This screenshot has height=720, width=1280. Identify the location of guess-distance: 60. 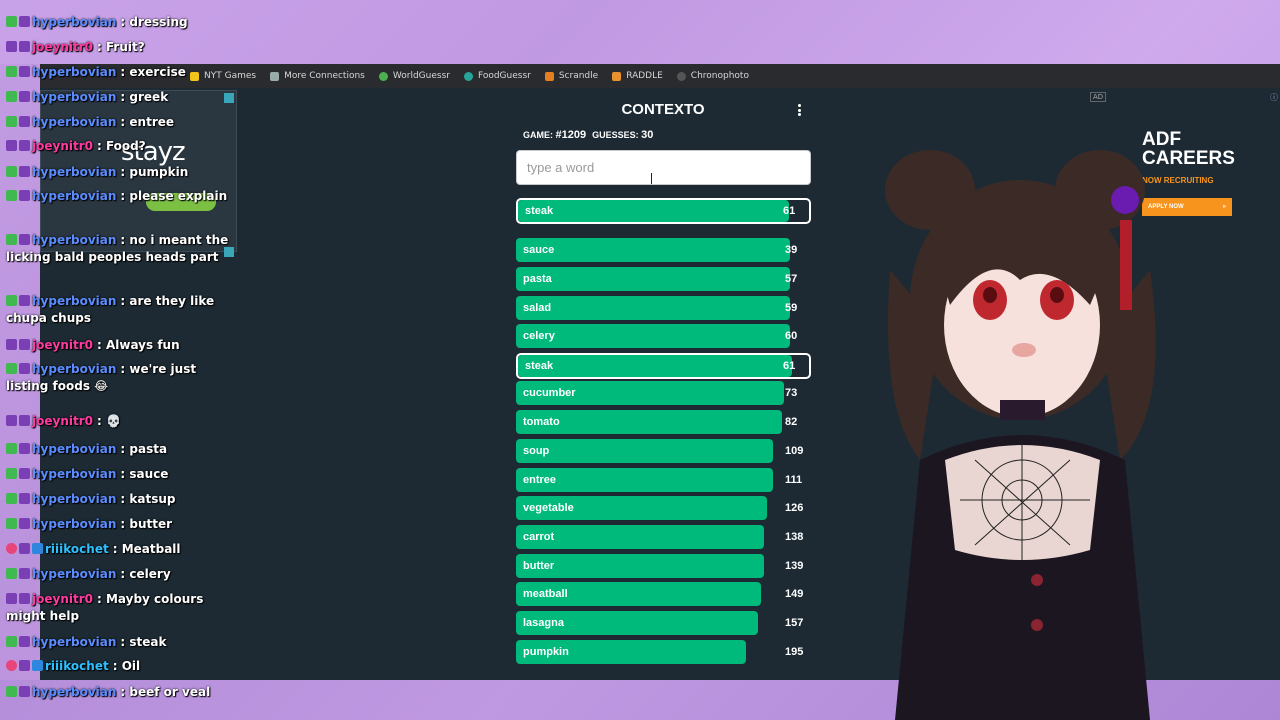
(791, 336).